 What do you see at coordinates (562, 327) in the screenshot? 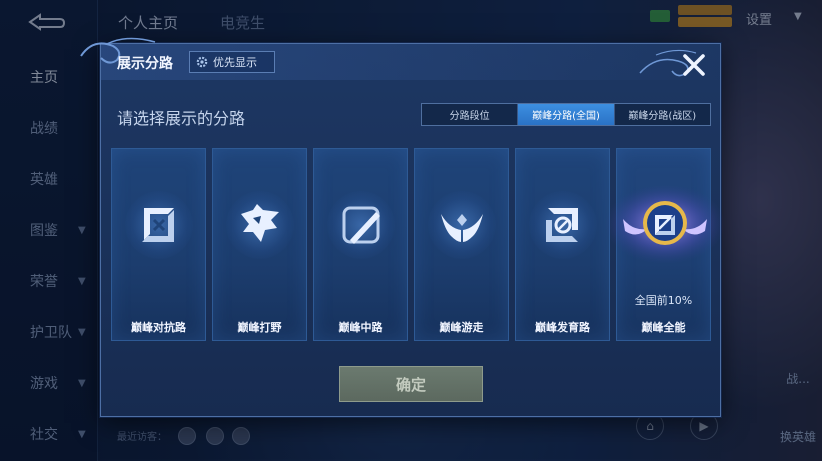
I see `lane-card-label: 巅峰发育路` at bounding box center [562, 327].